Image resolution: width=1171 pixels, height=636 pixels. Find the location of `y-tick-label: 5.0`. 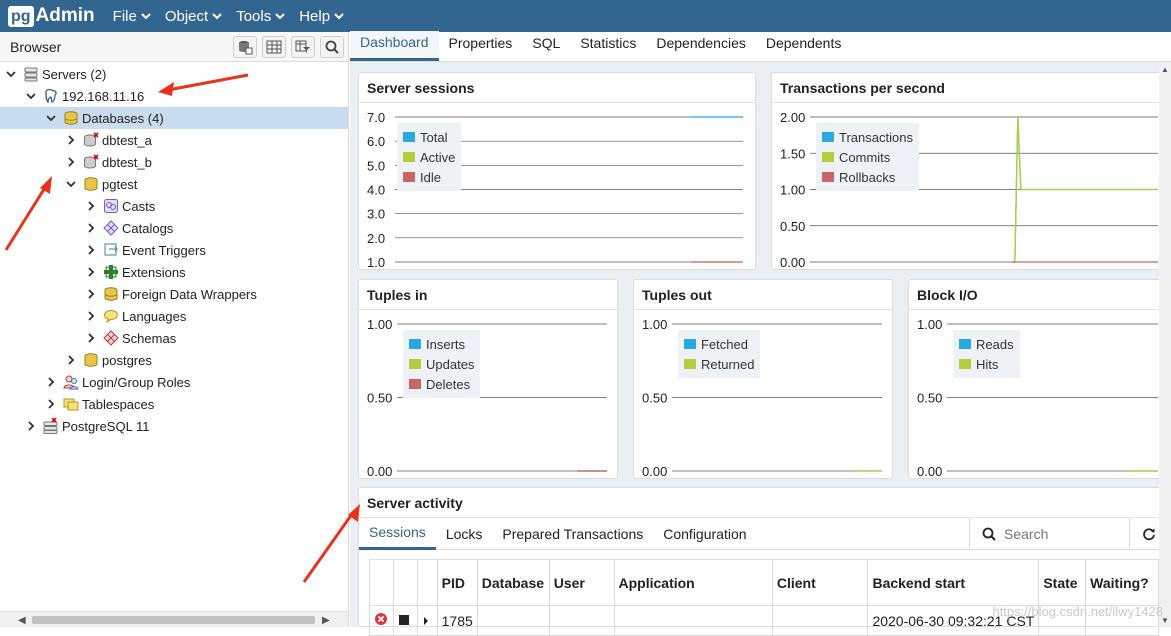

y-tick-label: 5.0 is located at coordinates (376, 165).